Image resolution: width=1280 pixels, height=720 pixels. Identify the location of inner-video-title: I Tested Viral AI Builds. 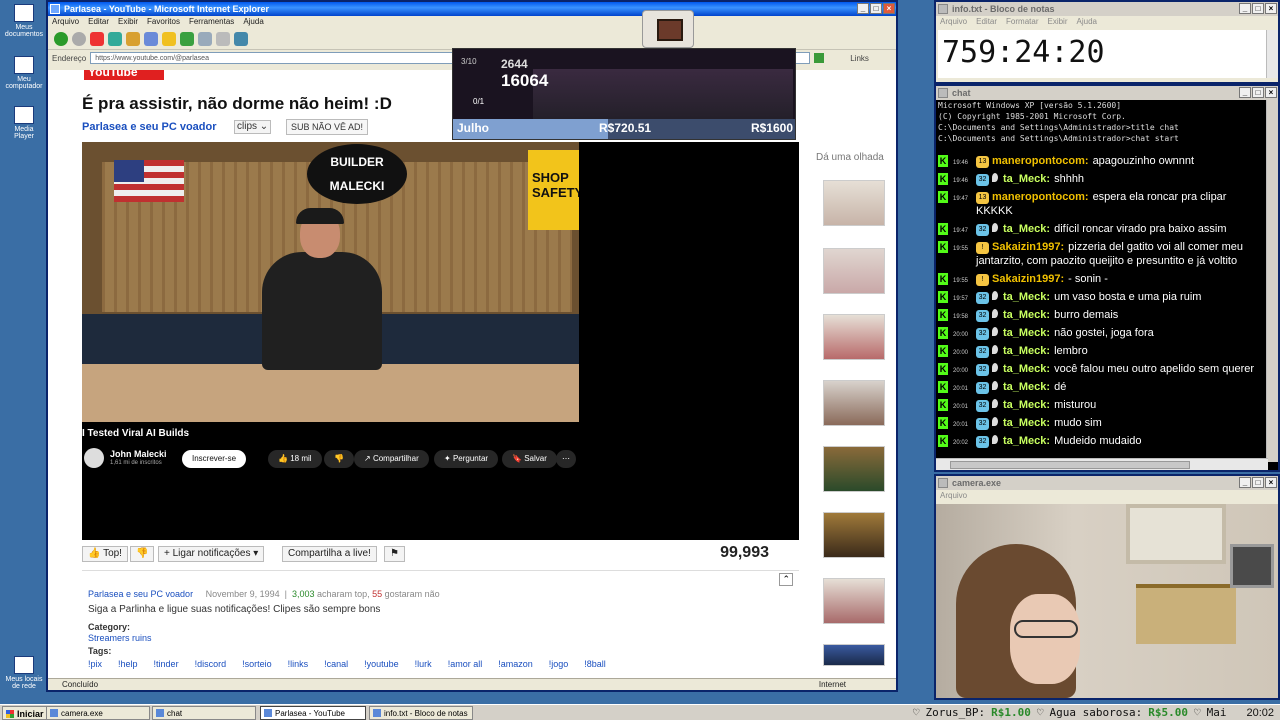
(135, 433).